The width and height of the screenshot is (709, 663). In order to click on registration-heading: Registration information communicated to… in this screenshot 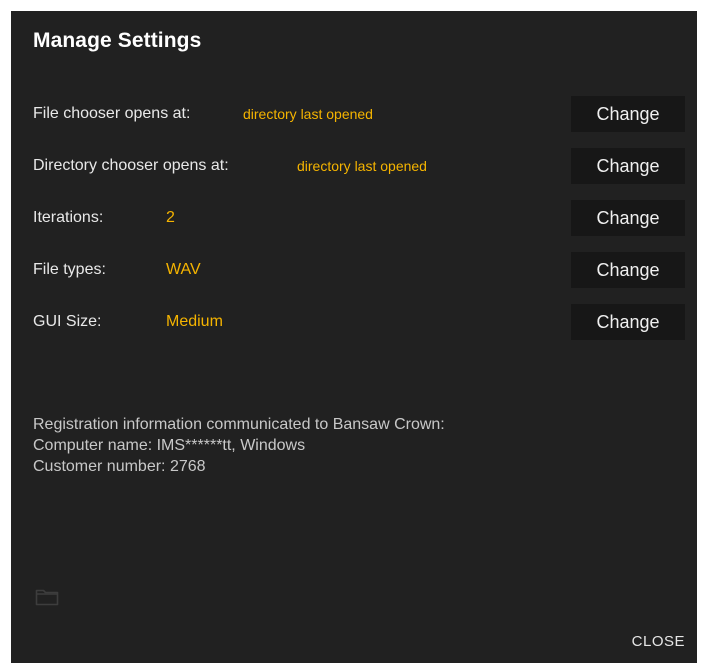, I will do `click(239, 424)`.